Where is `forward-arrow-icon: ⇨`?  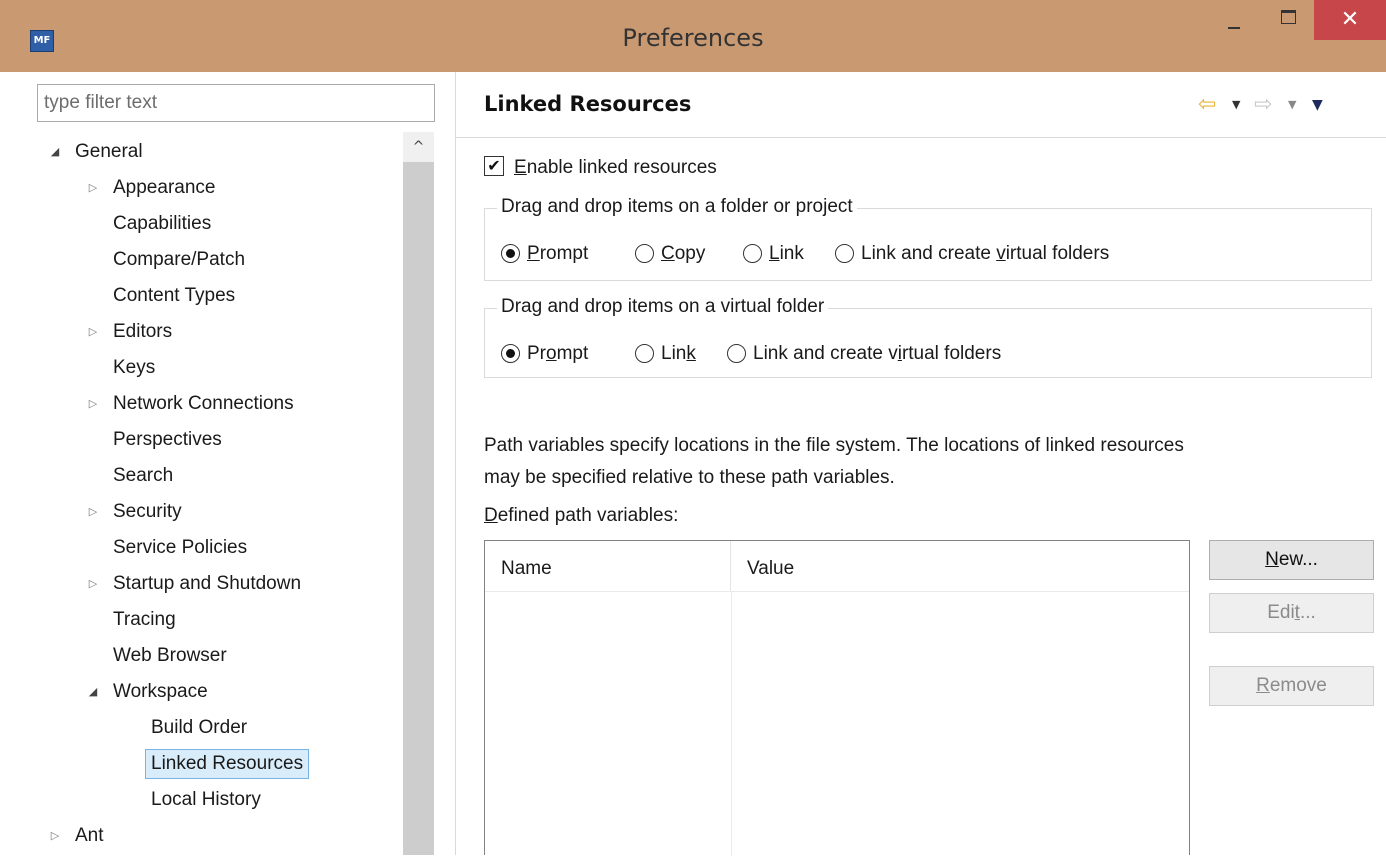
forward-arrow-icon: ⇨ is located at coordinates (1263, 104).